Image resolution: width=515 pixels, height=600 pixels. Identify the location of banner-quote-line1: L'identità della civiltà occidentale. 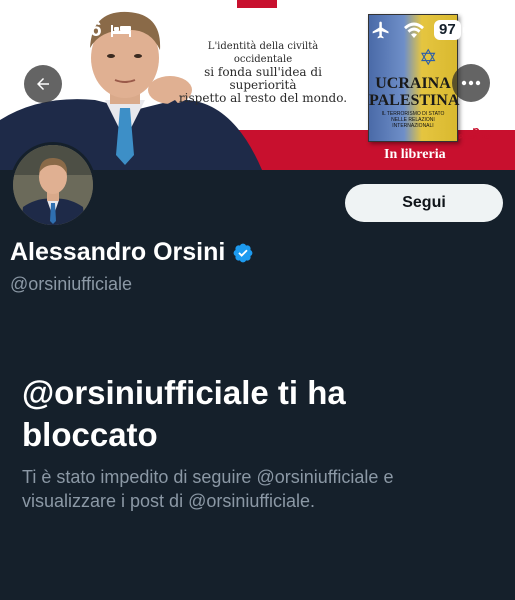
(263, 53).